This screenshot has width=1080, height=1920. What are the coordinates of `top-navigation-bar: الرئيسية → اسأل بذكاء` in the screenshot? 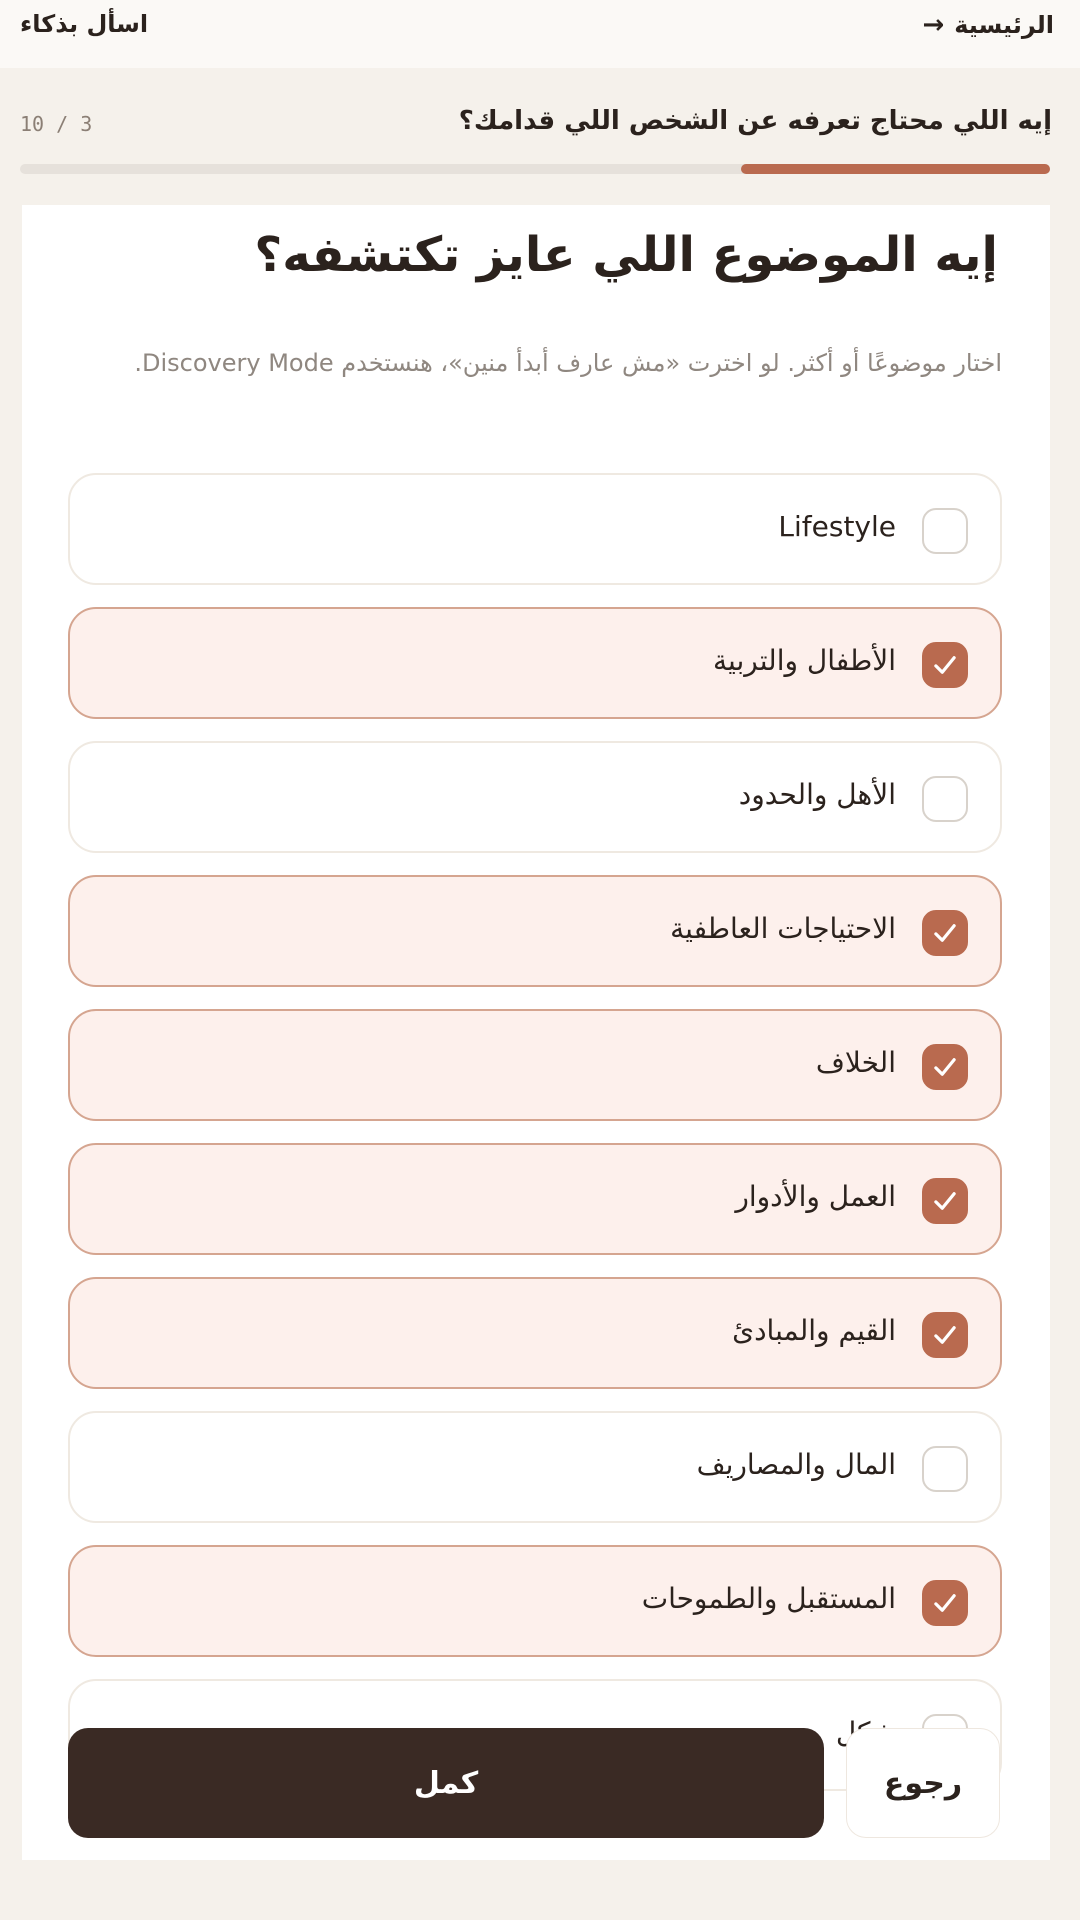 It's located at (540, 34).